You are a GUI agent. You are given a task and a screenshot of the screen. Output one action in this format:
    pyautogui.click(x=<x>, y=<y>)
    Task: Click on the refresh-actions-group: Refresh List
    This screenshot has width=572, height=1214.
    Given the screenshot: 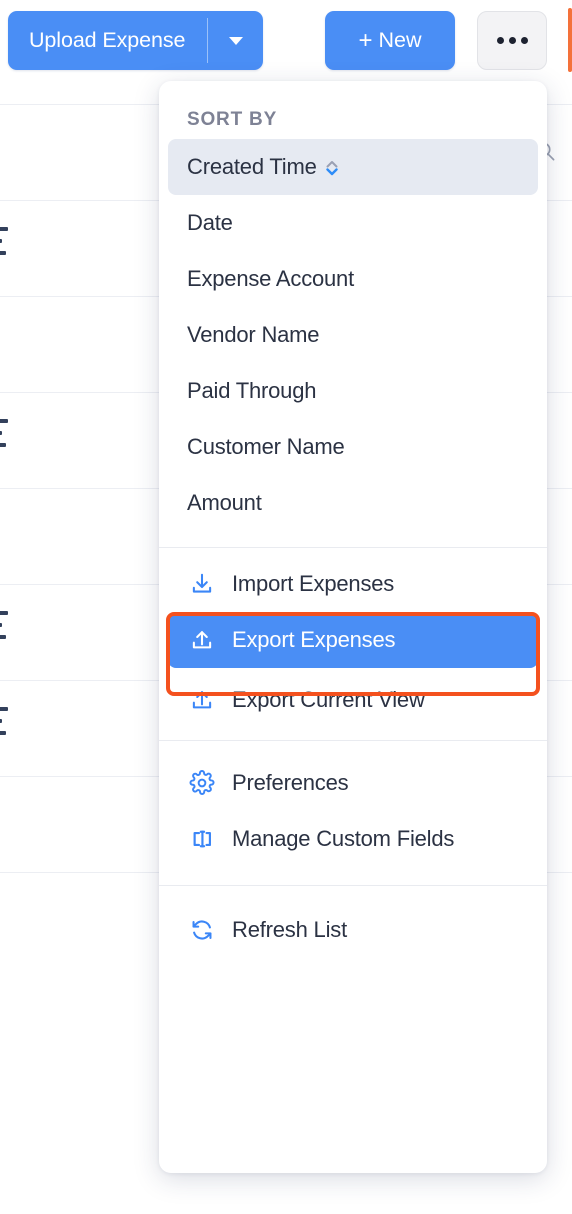 What is the action you would take?
    pyautogui.click(x=353, y=926)
    